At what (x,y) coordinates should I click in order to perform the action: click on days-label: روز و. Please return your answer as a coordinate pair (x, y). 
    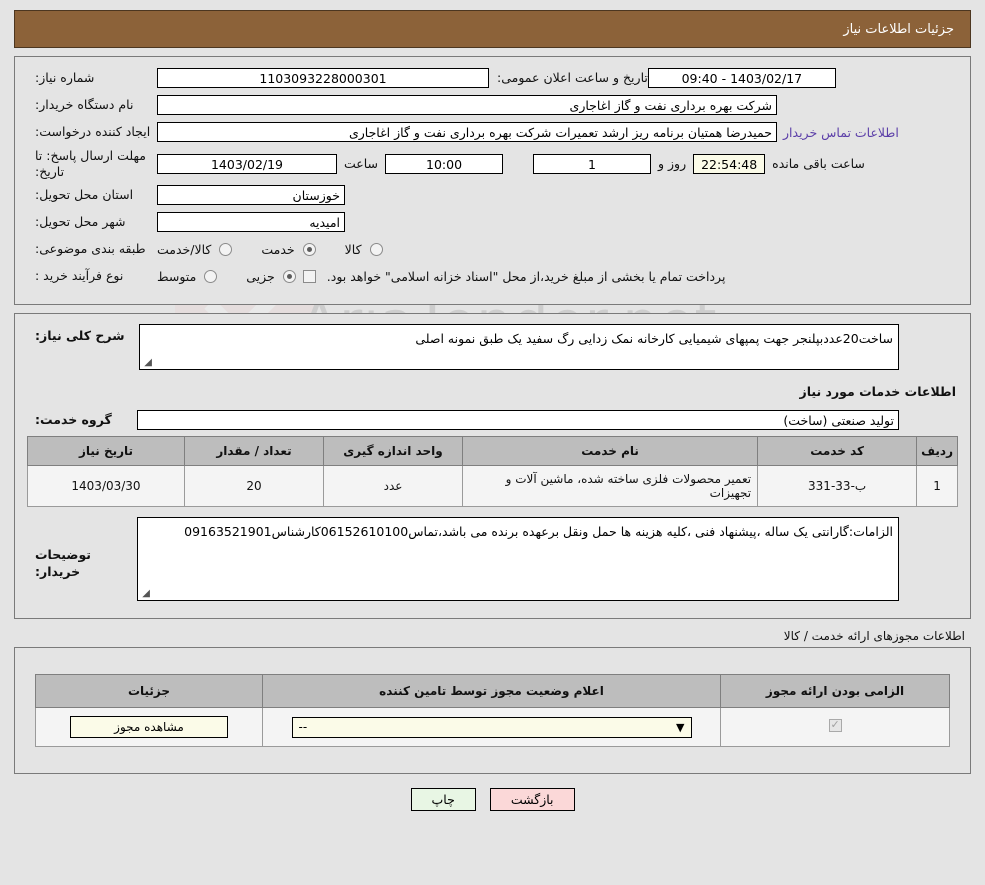
    Looking at the image, I should click on (672, 164).